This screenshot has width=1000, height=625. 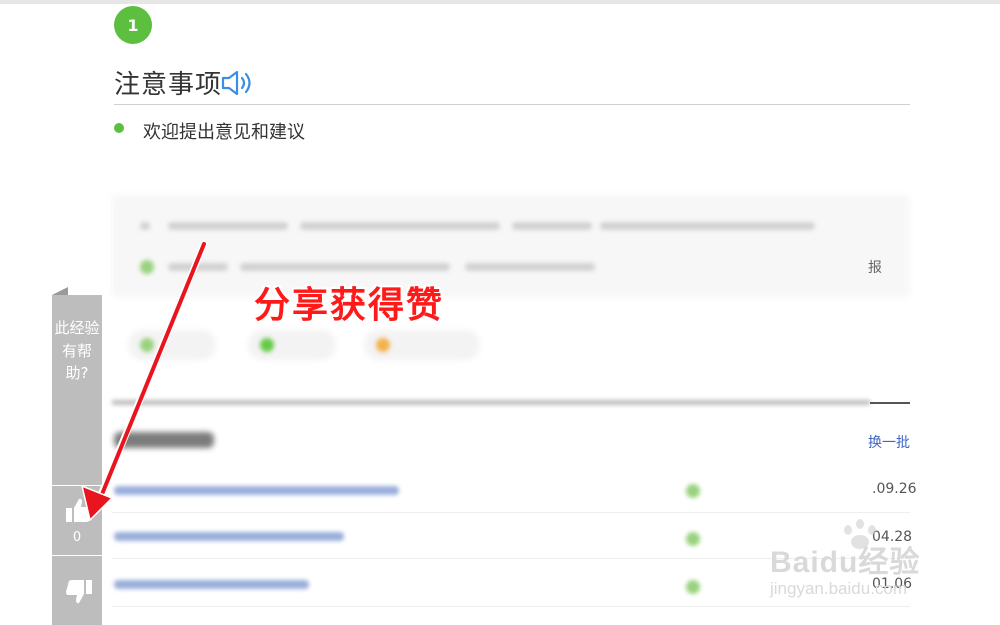 I want to click on notice-item: 欢迎提出意见和建议, so click(x=224, y=132).